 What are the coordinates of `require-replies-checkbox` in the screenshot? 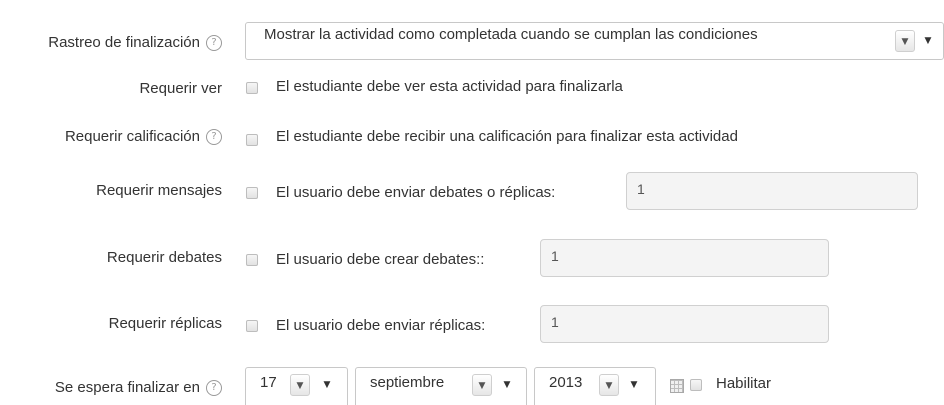 It's located at (252, 326).